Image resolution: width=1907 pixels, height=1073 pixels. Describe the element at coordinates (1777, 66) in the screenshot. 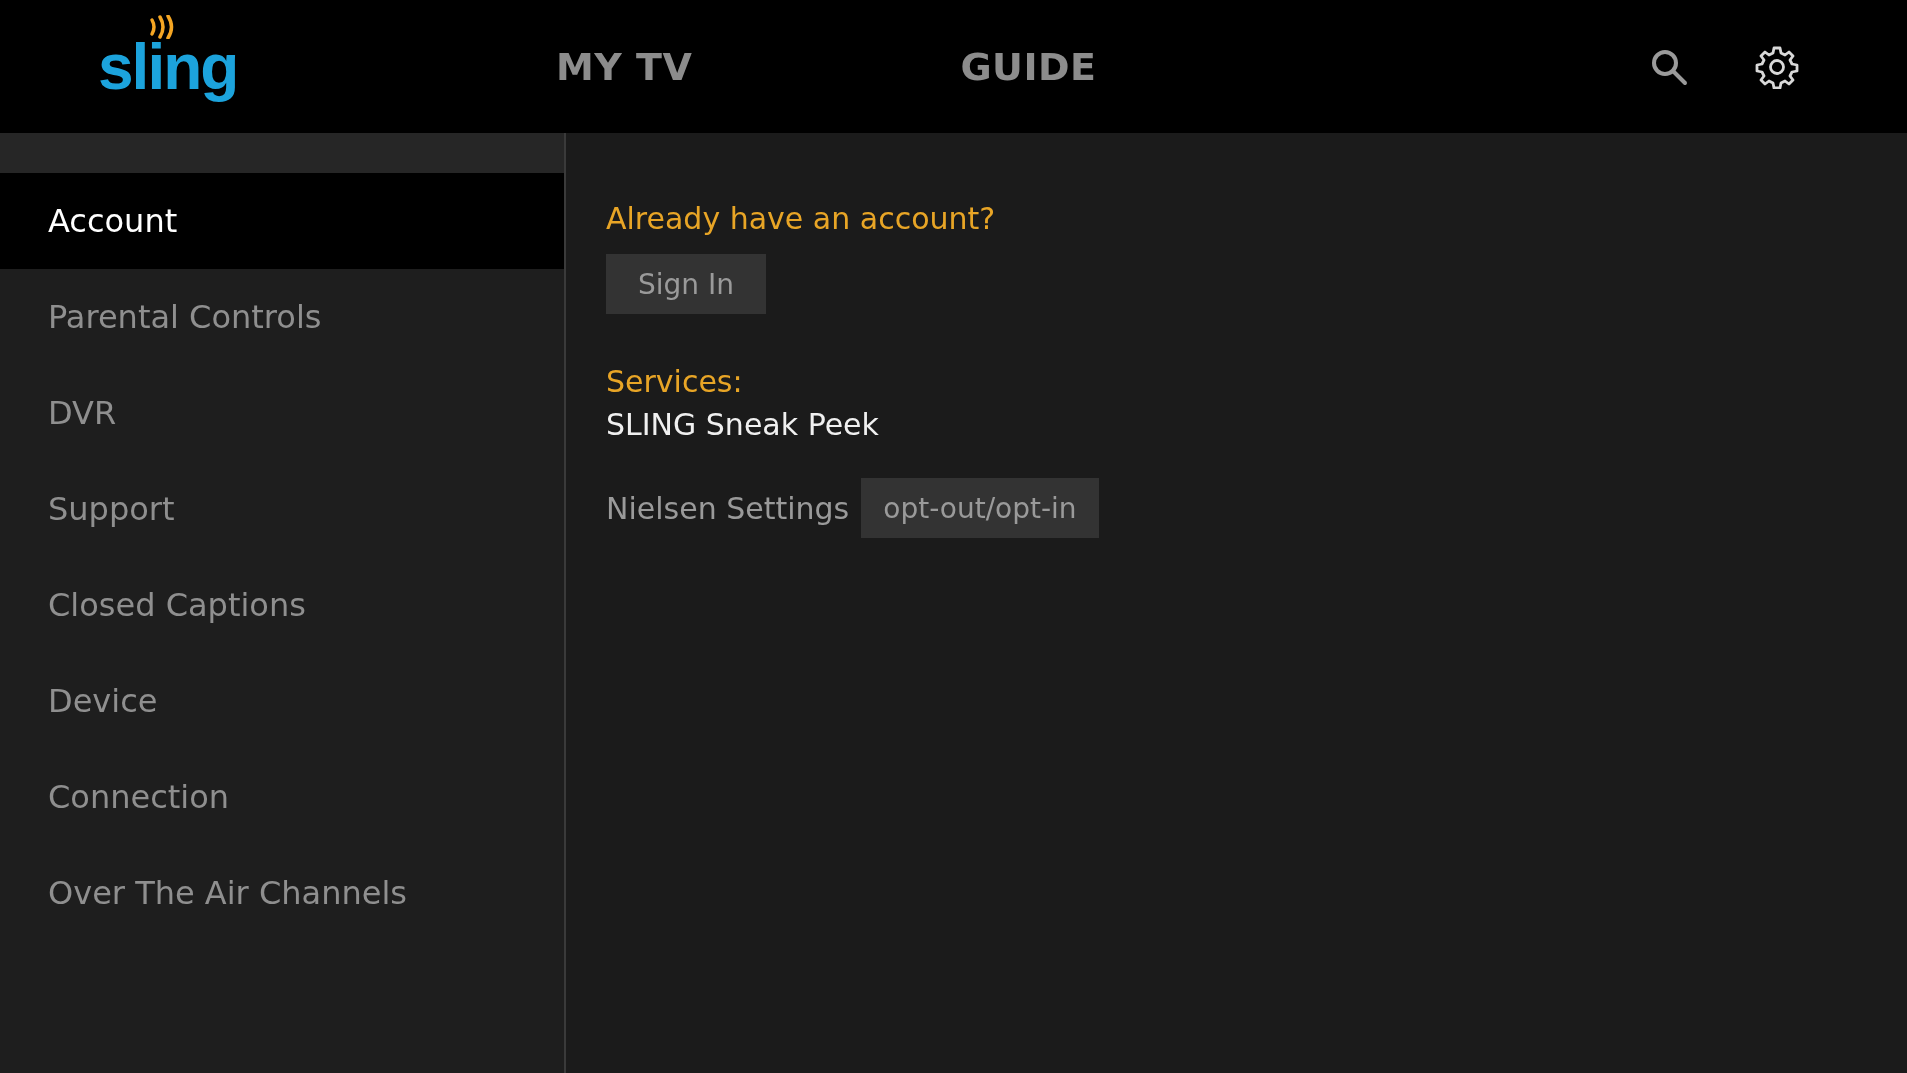

I see `settings-icon` at that location.